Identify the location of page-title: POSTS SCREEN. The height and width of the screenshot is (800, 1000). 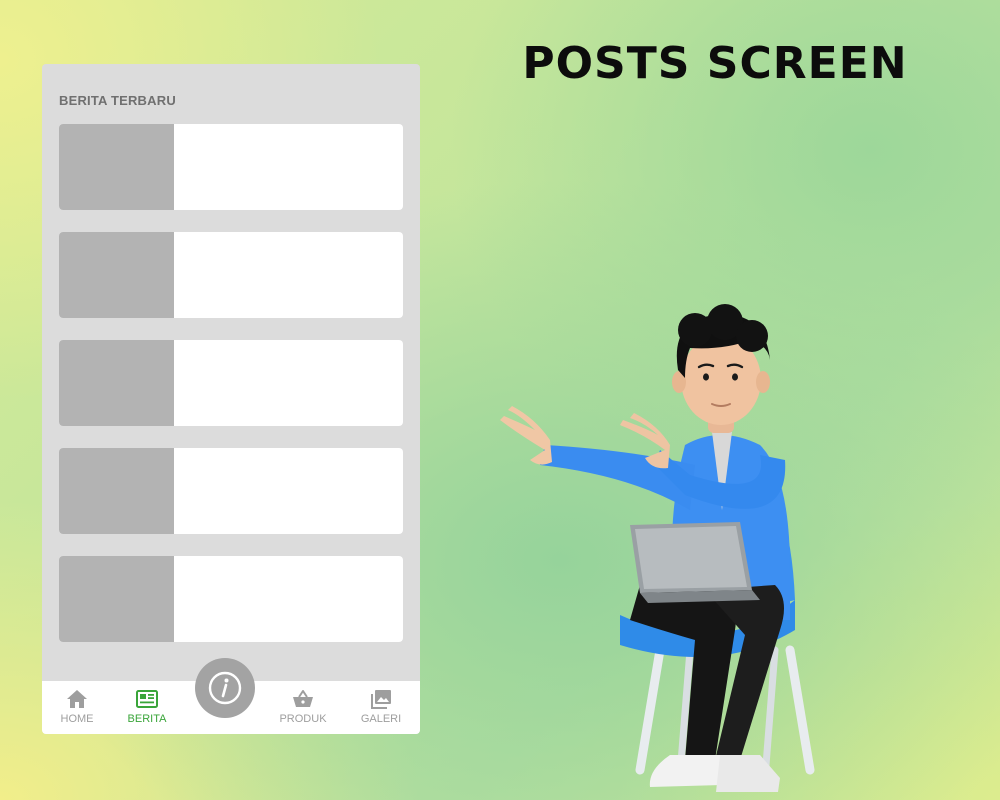
(715, 63).